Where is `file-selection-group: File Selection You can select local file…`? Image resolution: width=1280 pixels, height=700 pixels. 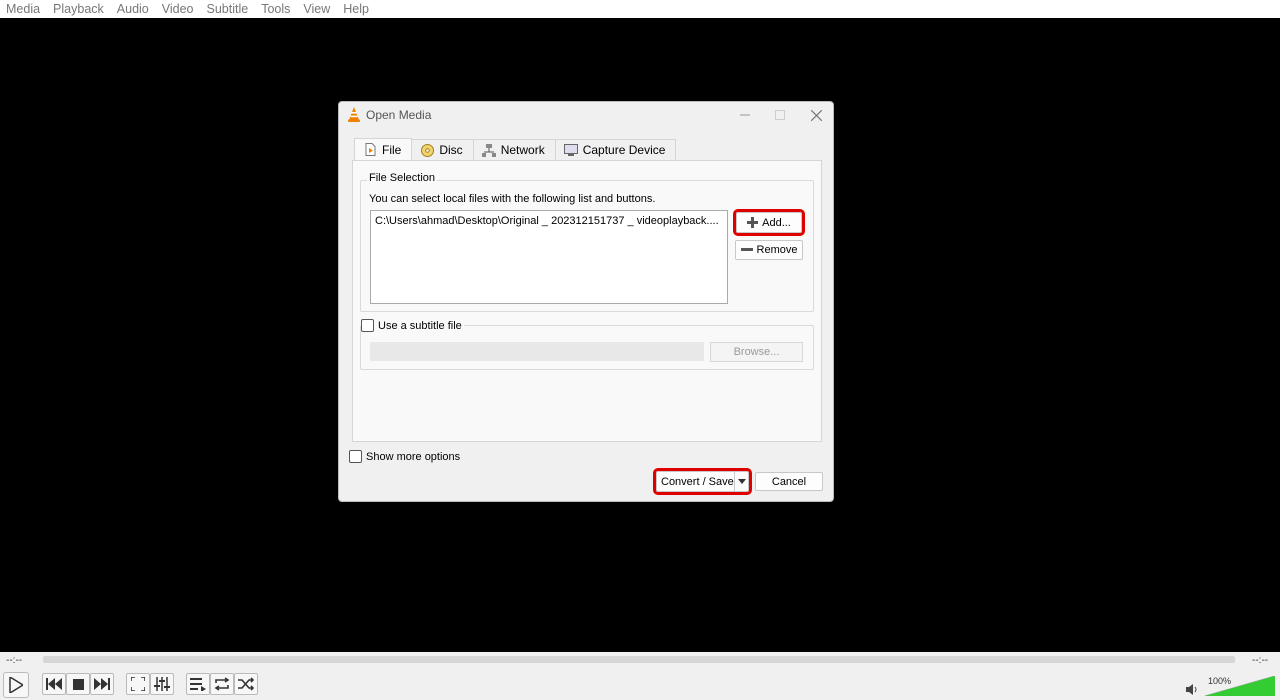
file-selection-group: File Selection You can select local file… is located at coordinates (587, 242).